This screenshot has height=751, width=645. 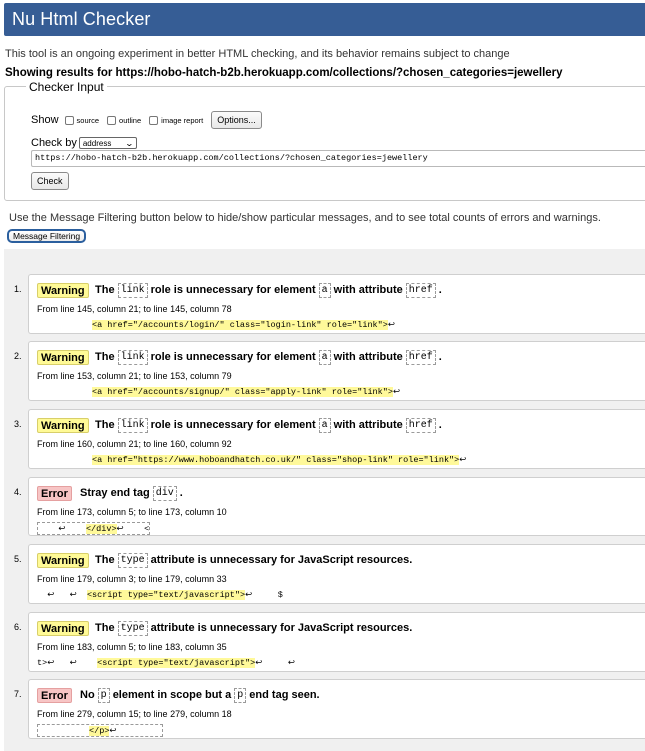 I want to click on app-title: Nu Html Checker, so click(x=81, y=19).